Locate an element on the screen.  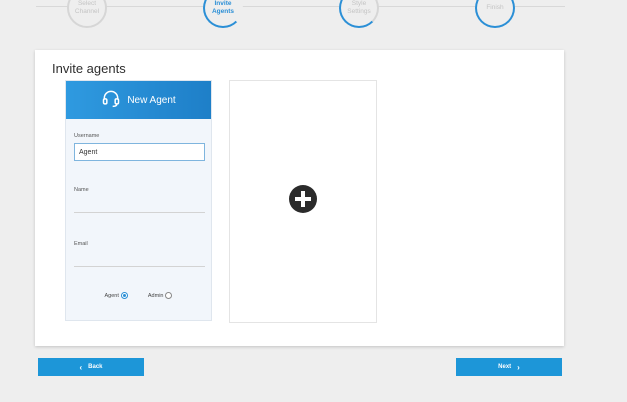
email-field-group: Email is located at coordinates (139, 254).